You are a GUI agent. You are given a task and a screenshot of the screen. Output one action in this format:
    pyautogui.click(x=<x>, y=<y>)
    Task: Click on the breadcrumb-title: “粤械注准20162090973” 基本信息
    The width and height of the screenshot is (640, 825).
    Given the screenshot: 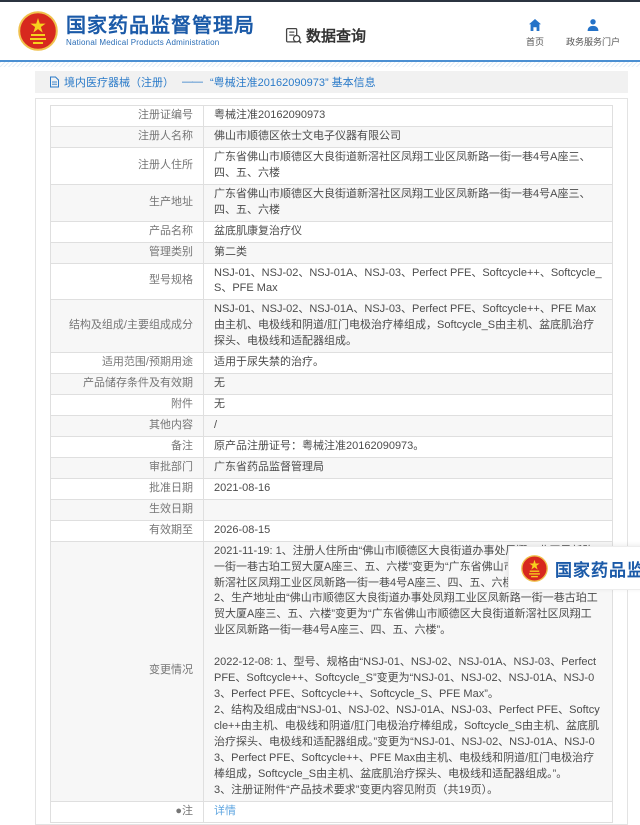 What is the action you would take?
    pyautogui.click(x=293, y=83)
    